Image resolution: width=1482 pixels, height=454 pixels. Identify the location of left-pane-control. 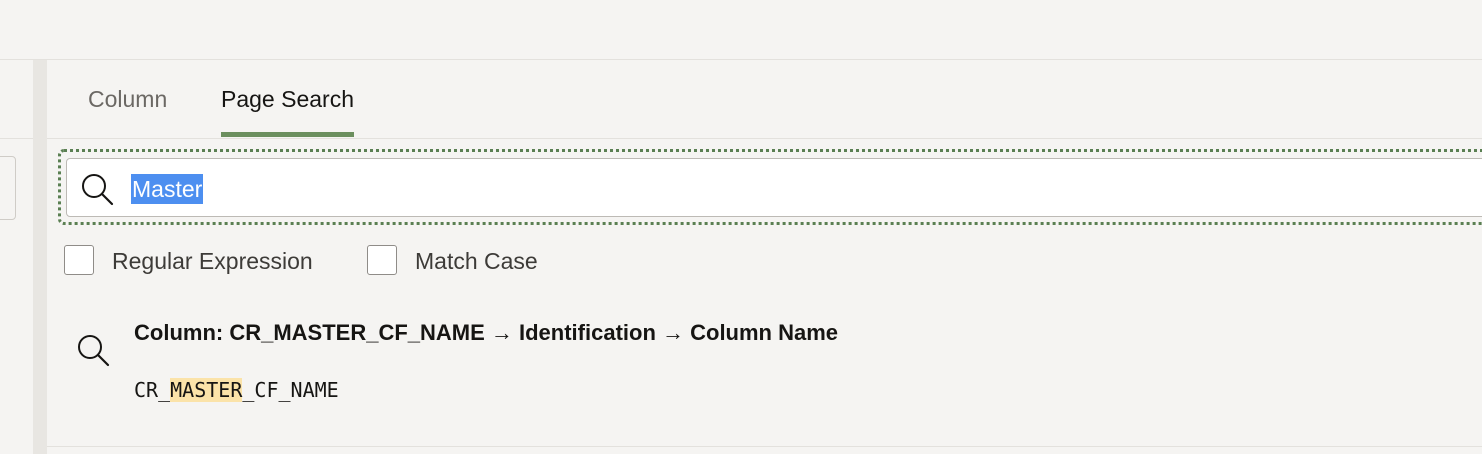
(8, 188).